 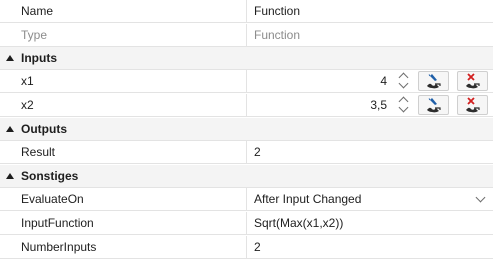 What do you see at coordinates (277, 35) in the screenshot?
I see `property-type-value: Function` at bounding box center [277, 35].